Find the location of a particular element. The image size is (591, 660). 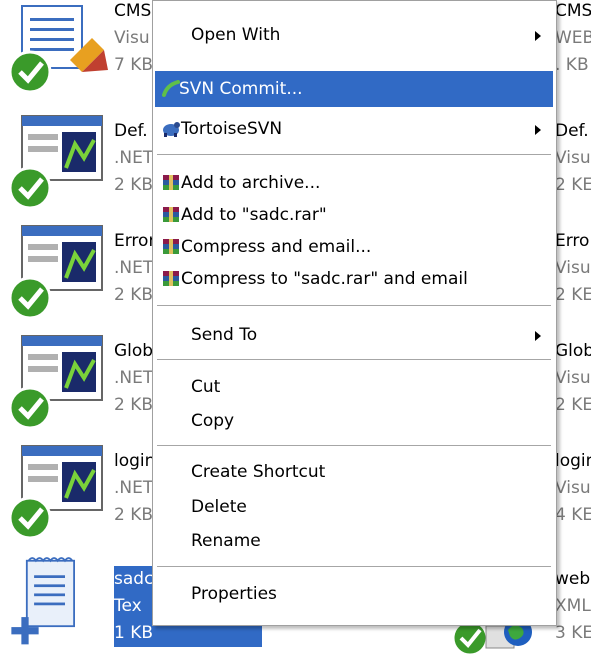

file-text-cms-right: CMS WEB . KB is located at coordinates (573, 39).